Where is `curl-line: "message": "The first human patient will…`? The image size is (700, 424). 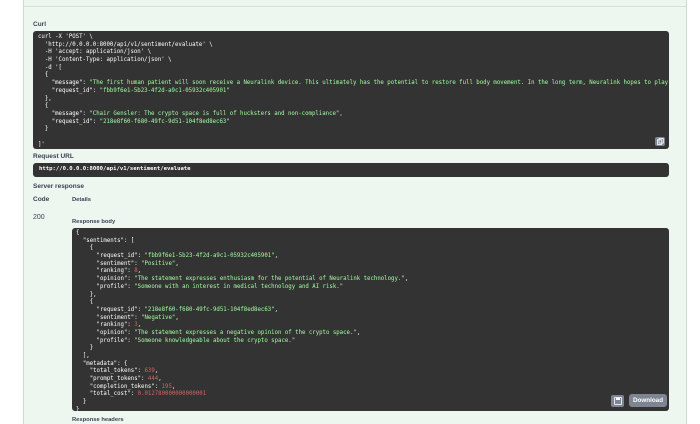 curl-line: "message": "The first human patient will… is located at coordinates (353, 83).